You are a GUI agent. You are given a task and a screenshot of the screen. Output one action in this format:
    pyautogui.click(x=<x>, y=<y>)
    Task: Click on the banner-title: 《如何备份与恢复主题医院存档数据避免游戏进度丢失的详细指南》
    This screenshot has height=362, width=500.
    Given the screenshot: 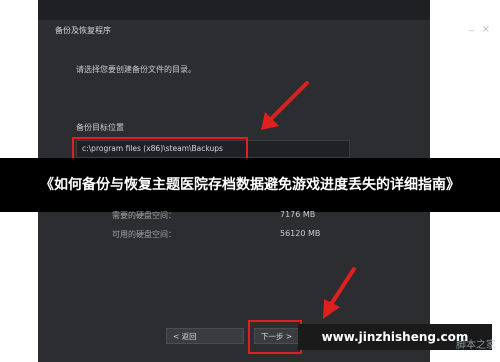 What is the action you would take?
    pyautogui.click(x=250, y=185)
    